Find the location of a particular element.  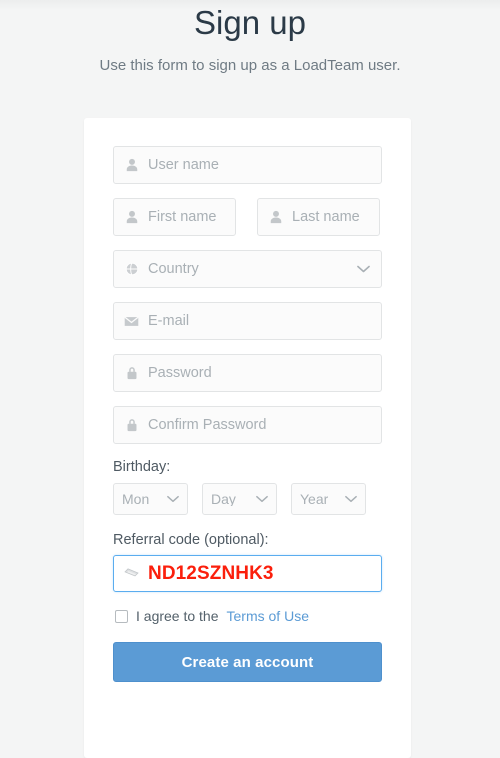

password-input: Password is located at coordinates (247, 373).